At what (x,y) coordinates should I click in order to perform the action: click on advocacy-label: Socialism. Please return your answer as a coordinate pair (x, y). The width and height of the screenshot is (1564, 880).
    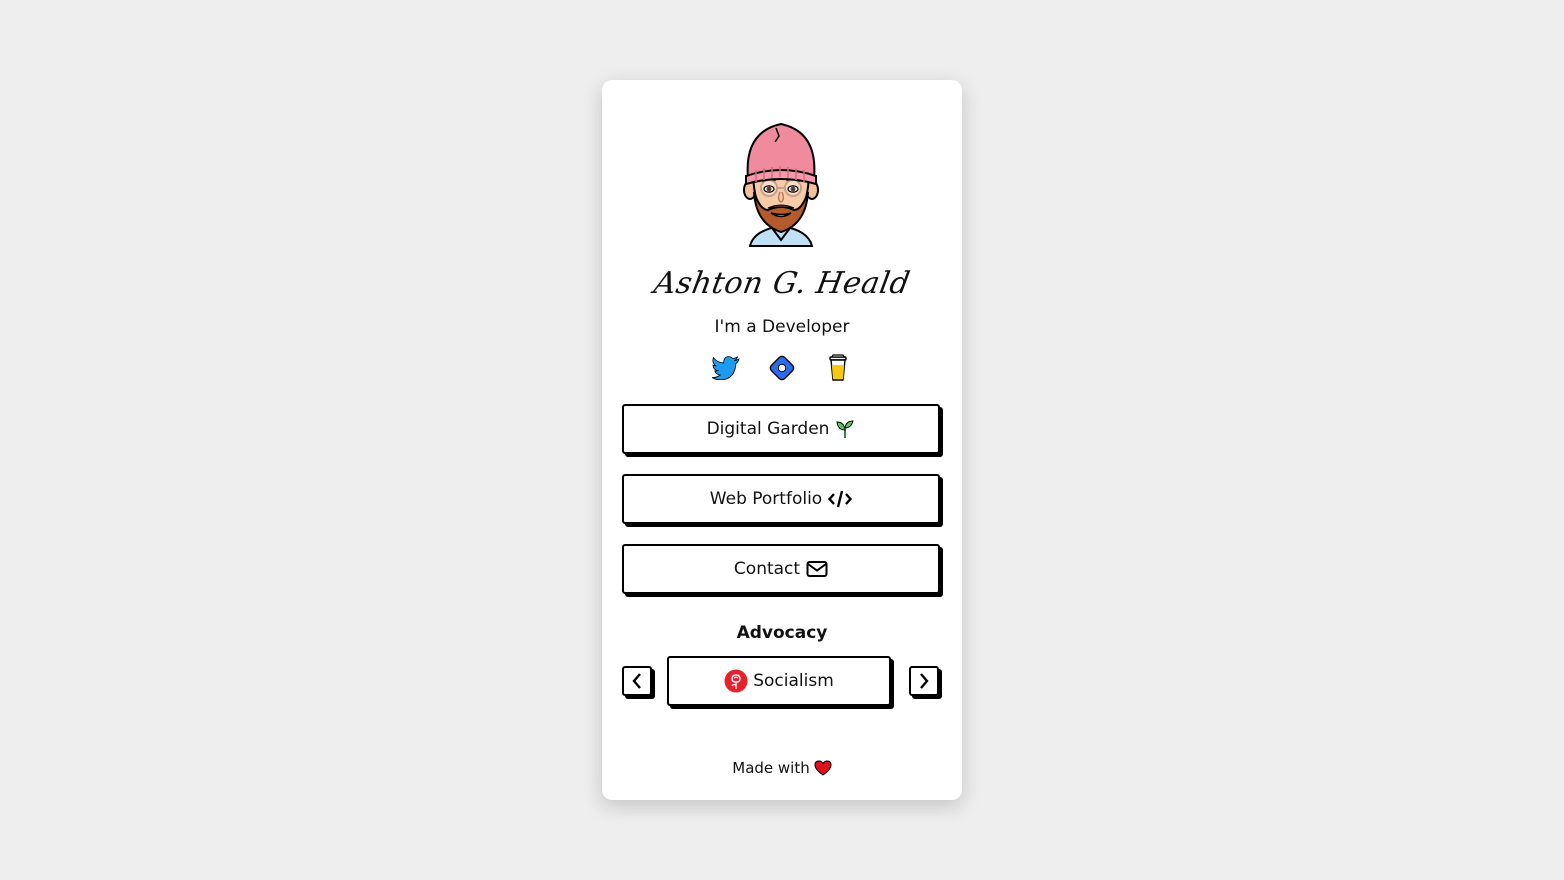
    Looking at the image, I should click on (793, 681).